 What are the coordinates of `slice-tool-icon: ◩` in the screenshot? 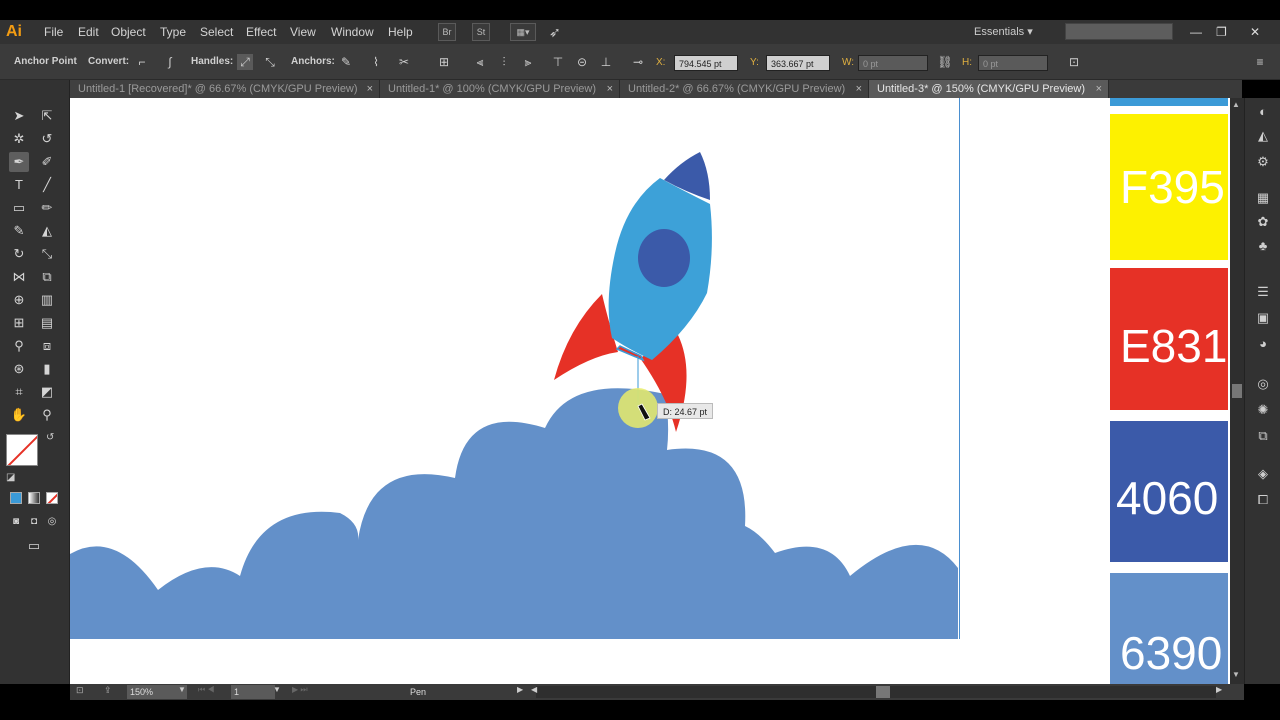 It's located at (47, 392).